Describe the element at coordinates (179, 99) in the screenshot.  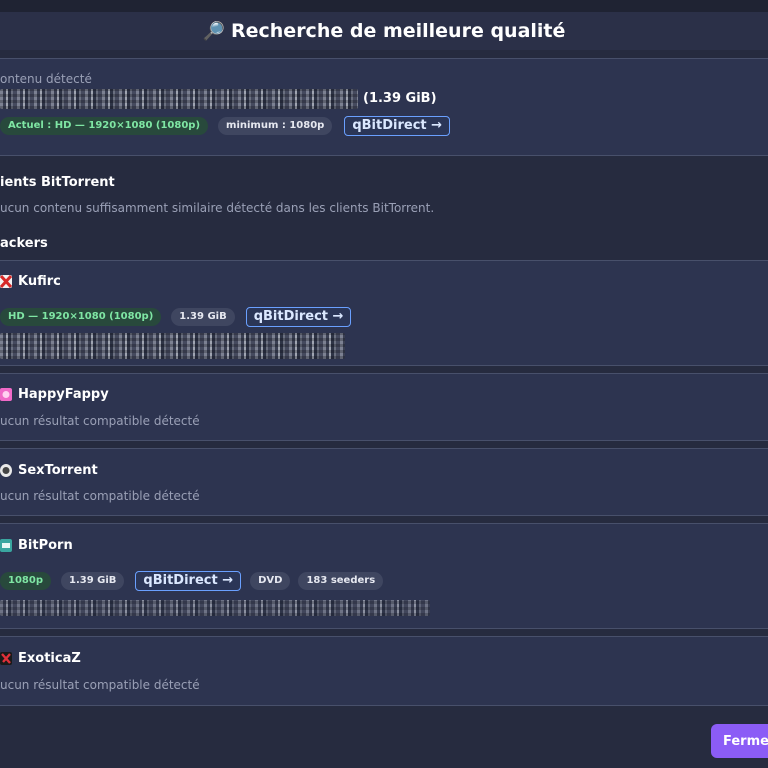
I see `detected-filename-redacted` at that location.